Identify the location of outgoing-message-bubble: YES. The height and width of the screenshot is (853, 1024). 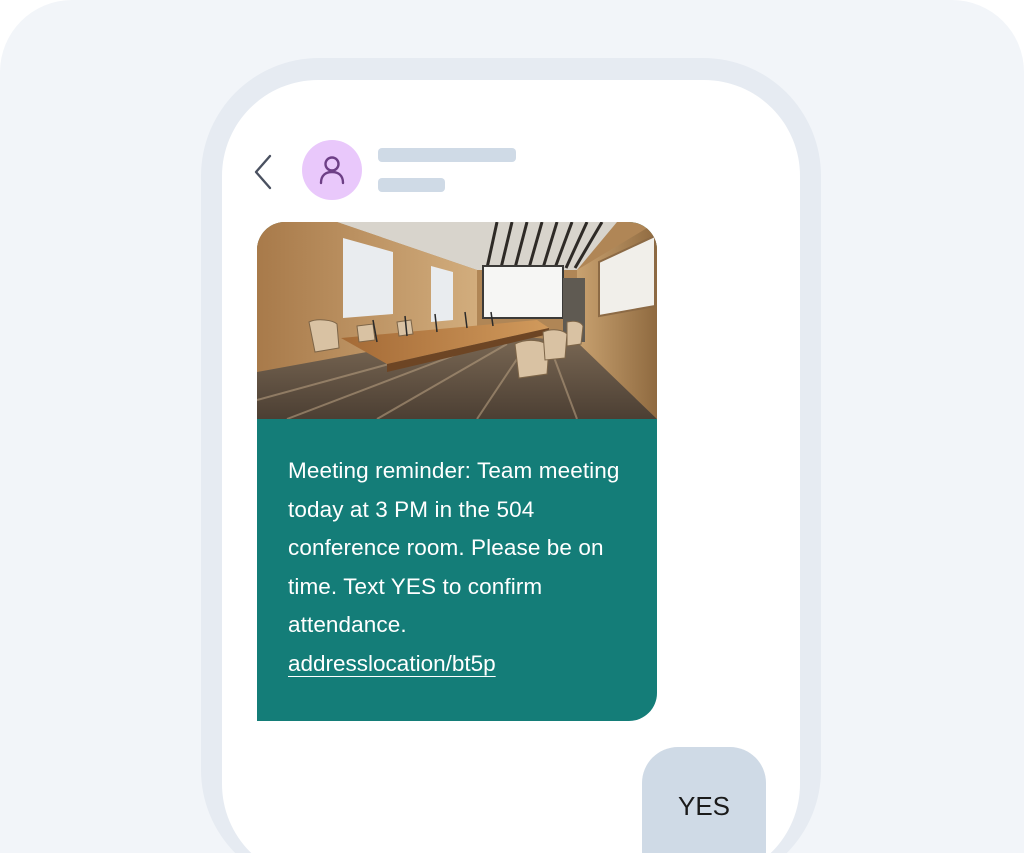
(704, 800).